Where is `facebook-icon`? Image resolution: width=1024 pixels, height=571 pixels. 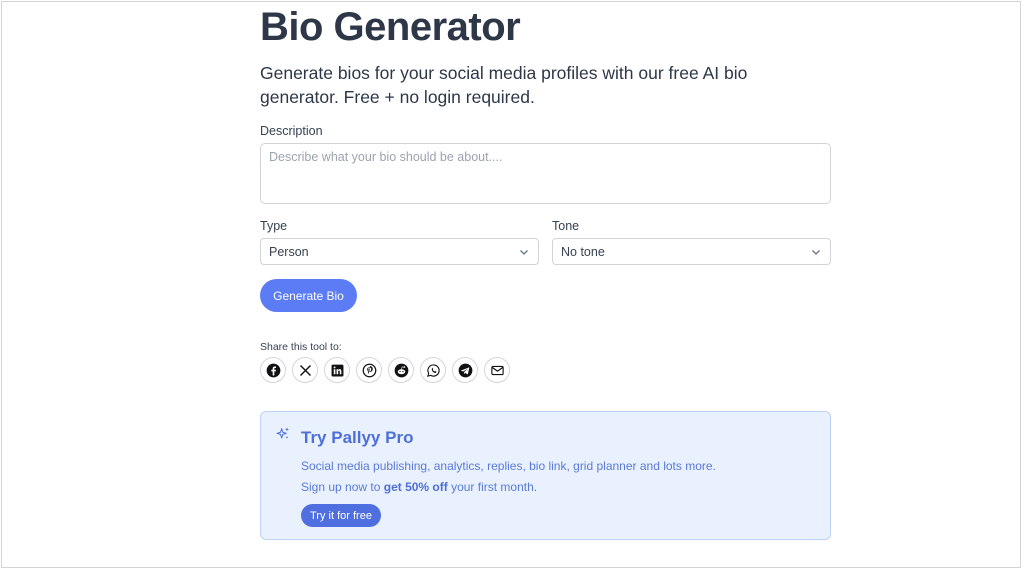 facebook-icon is located at coordinates (273, 370).